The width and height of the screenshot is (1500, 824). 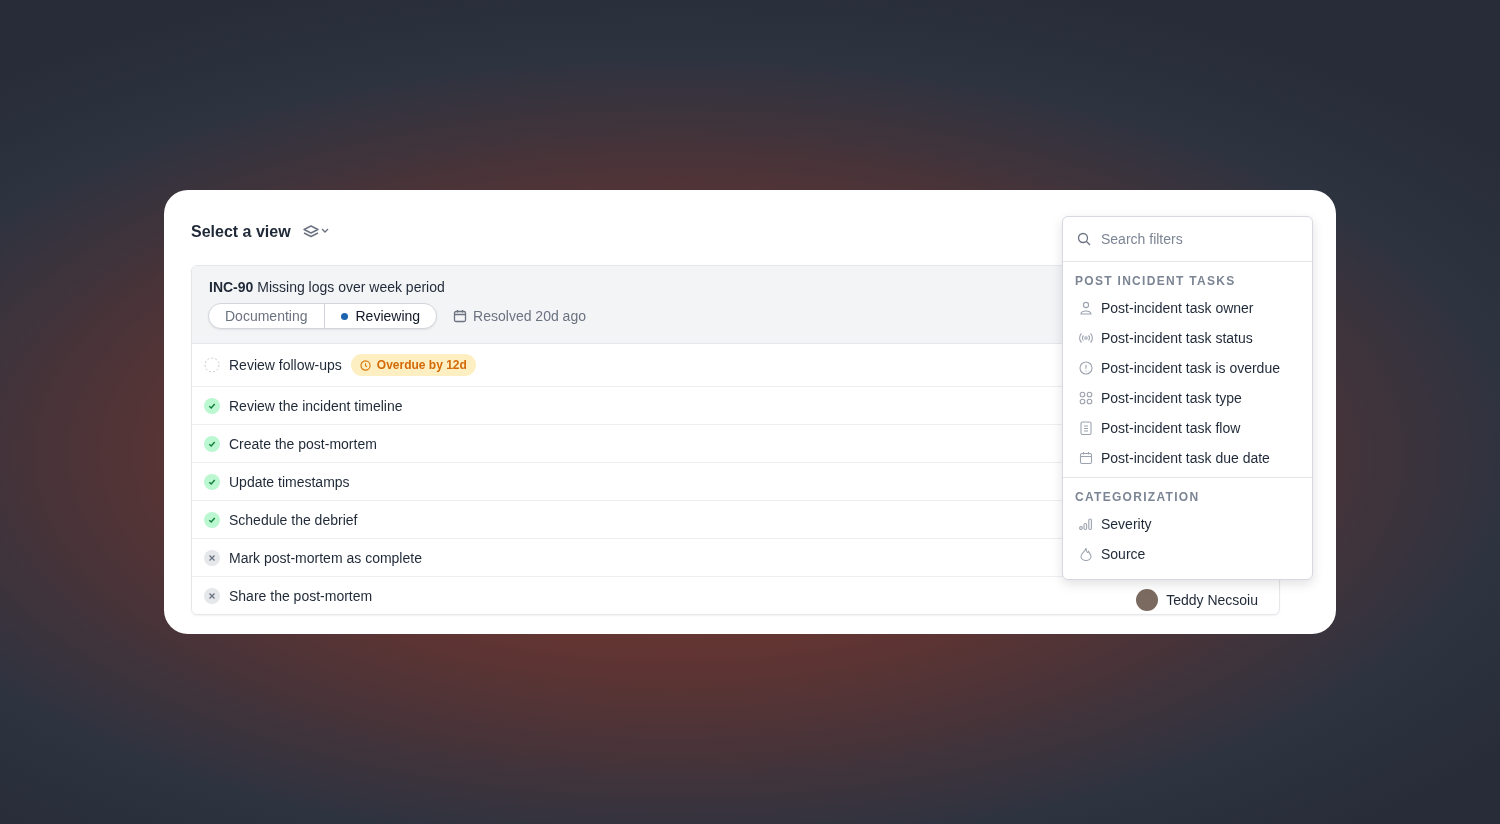 I want to click on task-name: Create the post-mortem, so click(x=303, y=443).